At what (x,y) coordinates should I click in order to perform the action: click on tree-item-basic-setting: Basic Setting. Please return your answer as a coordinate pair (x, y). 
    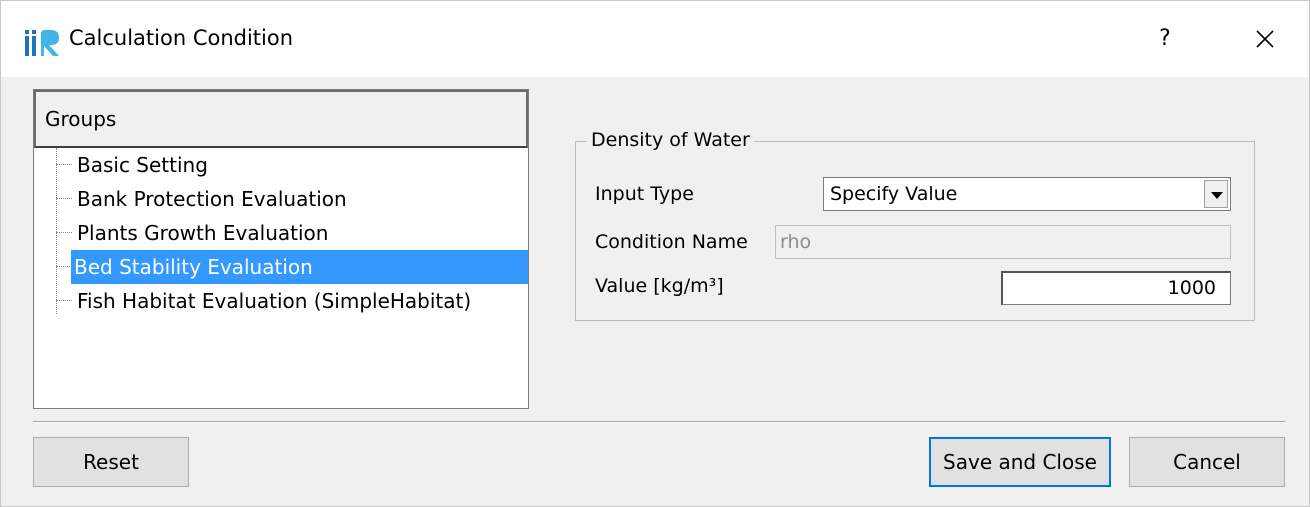
    Looking at the image, I should click on (281, 165).